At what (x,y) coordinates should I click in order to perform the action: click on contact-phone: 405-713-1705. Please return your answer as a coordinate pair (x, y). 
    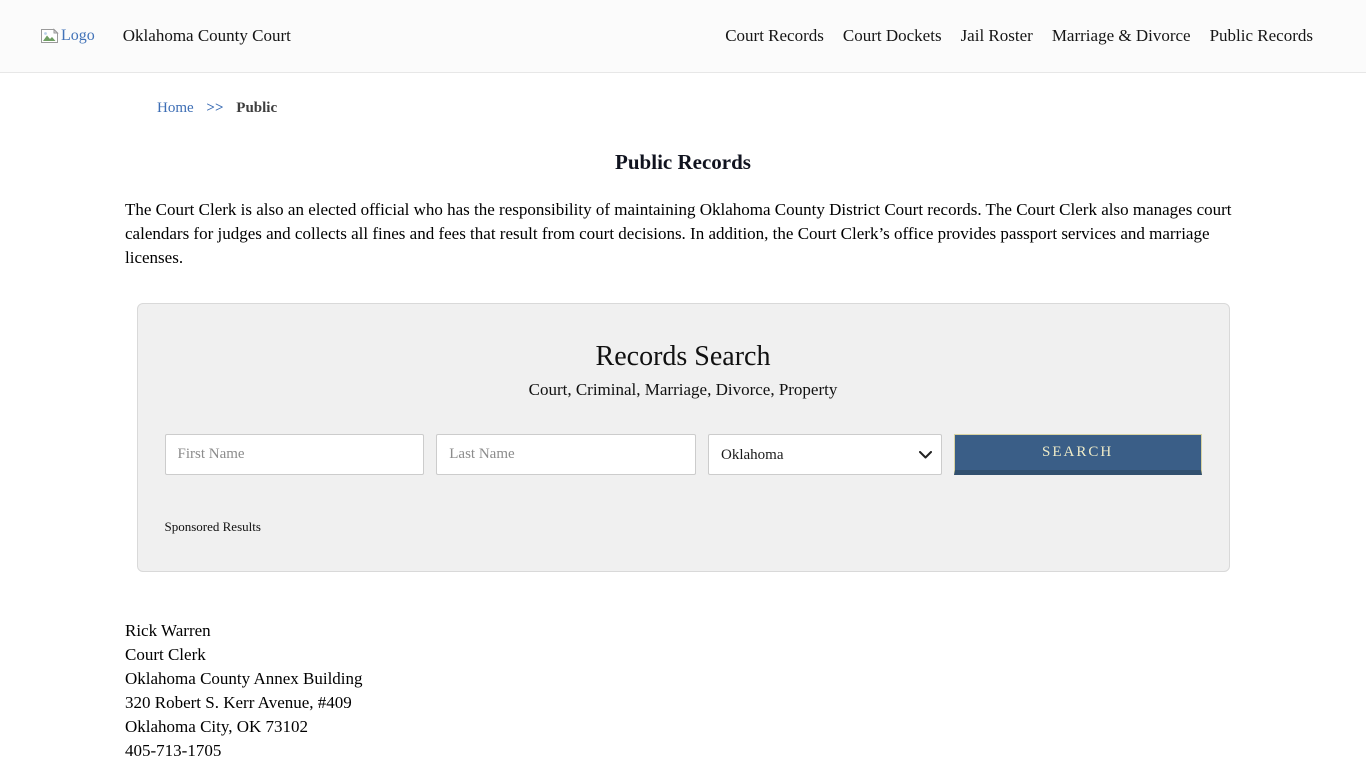
    Looking at the image, I should click on (173, 751).